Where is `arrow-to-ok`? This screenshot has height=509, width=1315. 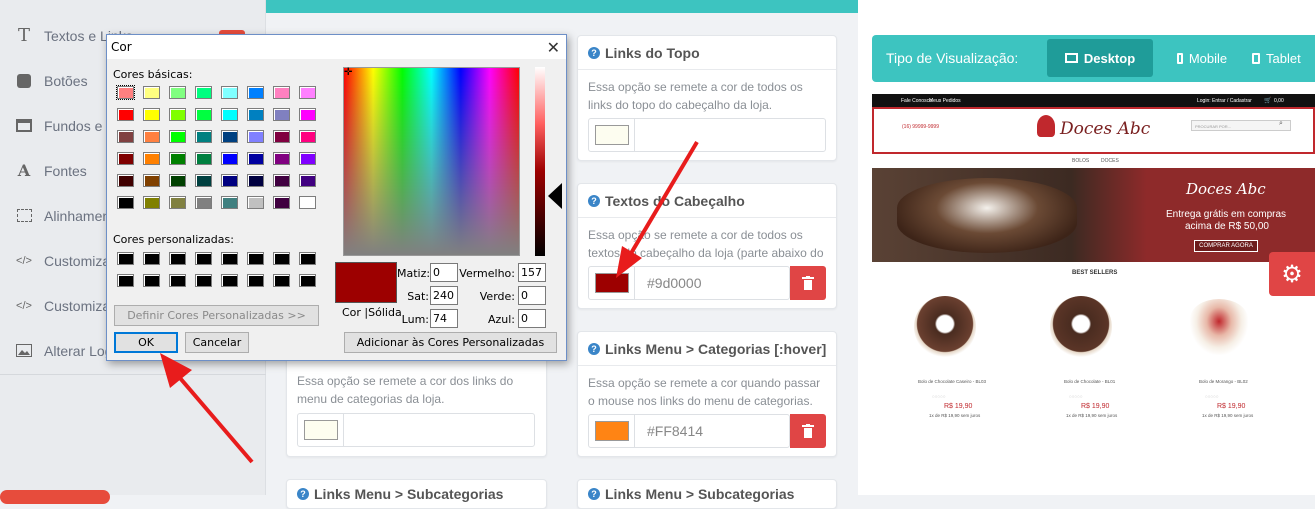 arrow-to-ok is located at coordinates (216, 420).